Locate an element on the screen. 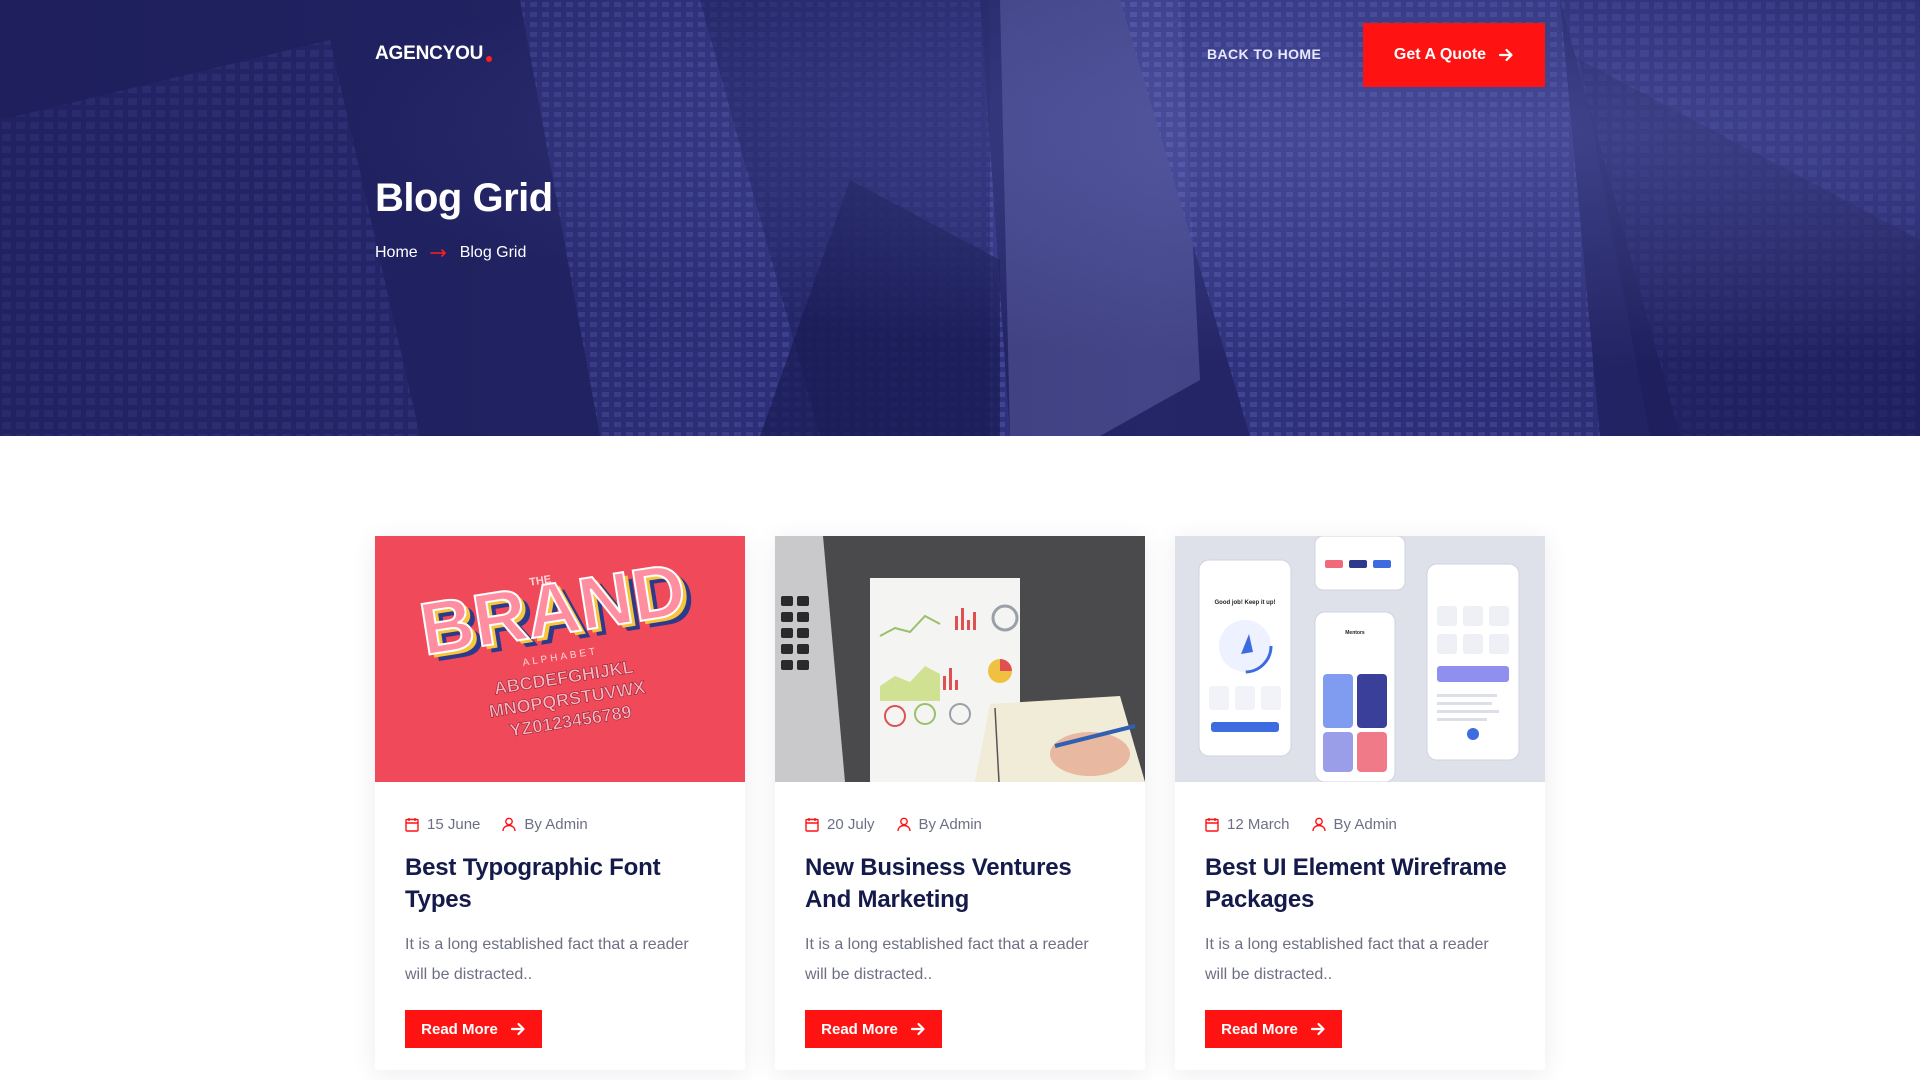  post-date: 20 July is located at coordinates (840, 824).